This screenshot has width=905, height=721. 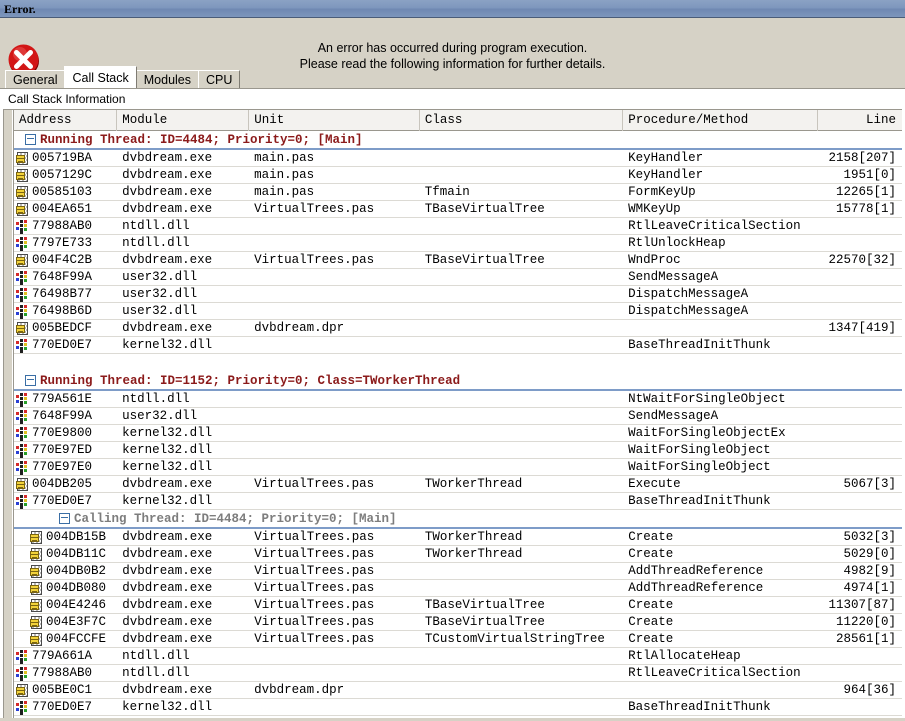 I want to click on table-row: 770E97ED kernel32.dll WaitForSingleObject, so click(x=458, y=450).